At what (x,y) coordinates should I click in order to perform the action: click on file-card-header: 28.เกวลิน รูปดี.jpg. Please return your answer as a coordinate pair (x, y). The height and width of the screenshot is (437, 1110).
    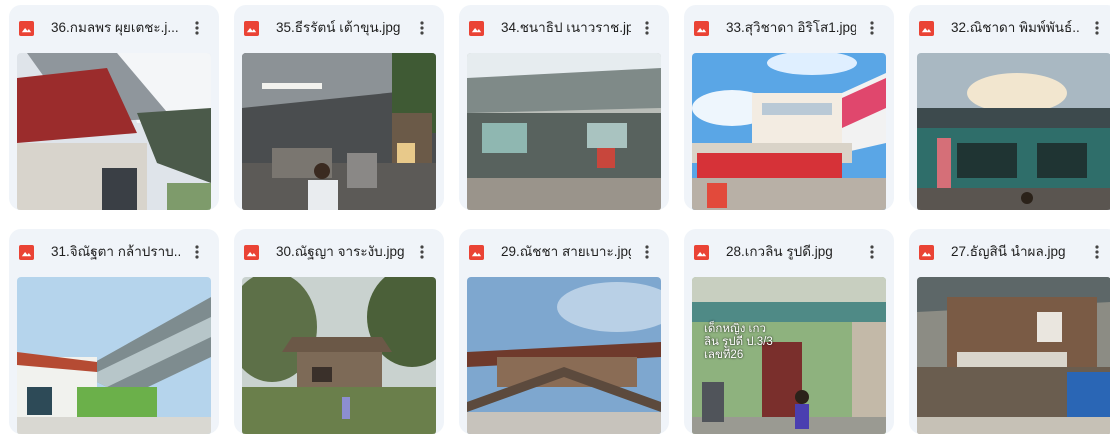
    Looking at the image, I should click on (789, 252).